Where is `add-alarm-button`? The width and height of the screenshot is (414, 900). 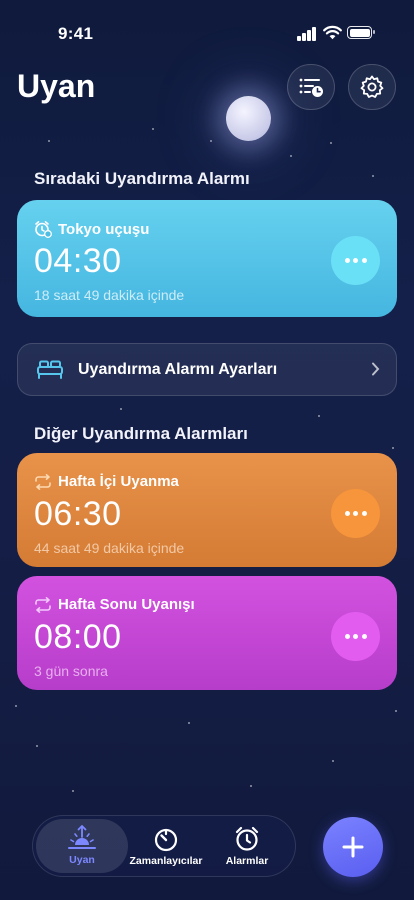 add-alarm-button is located at coordinates (353, 847).